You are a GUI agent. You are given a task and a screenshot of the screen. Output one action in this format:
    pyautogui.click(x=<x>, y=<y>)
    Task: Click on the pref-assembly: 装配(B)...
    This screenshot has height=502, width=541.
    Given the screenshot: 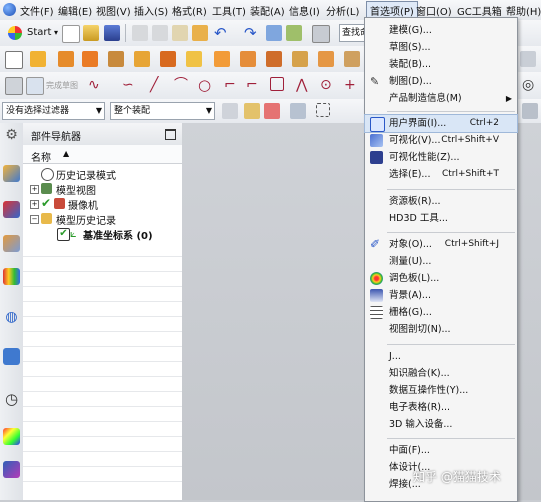 What is the action you would take?
    pyautogui.click(x=441, y=64)
    